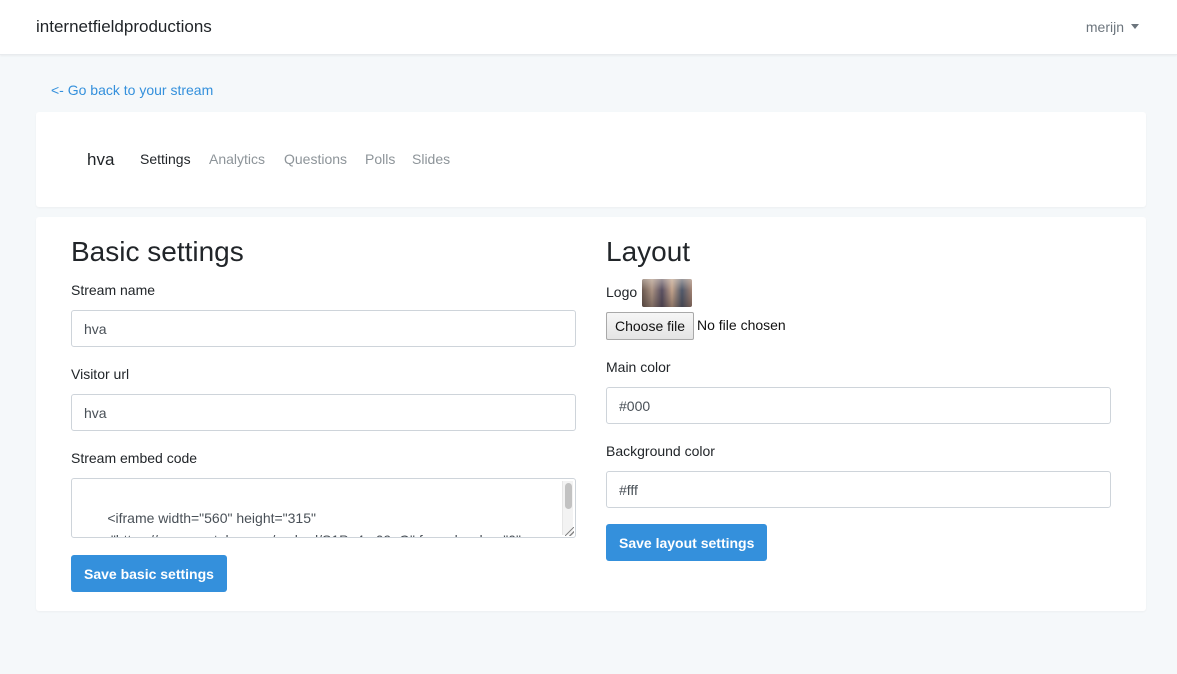  What do you see at coordinates (113, 290) in the screenshot?
I see `stream-name-label: Stream name` at bounding box center [113, 290].